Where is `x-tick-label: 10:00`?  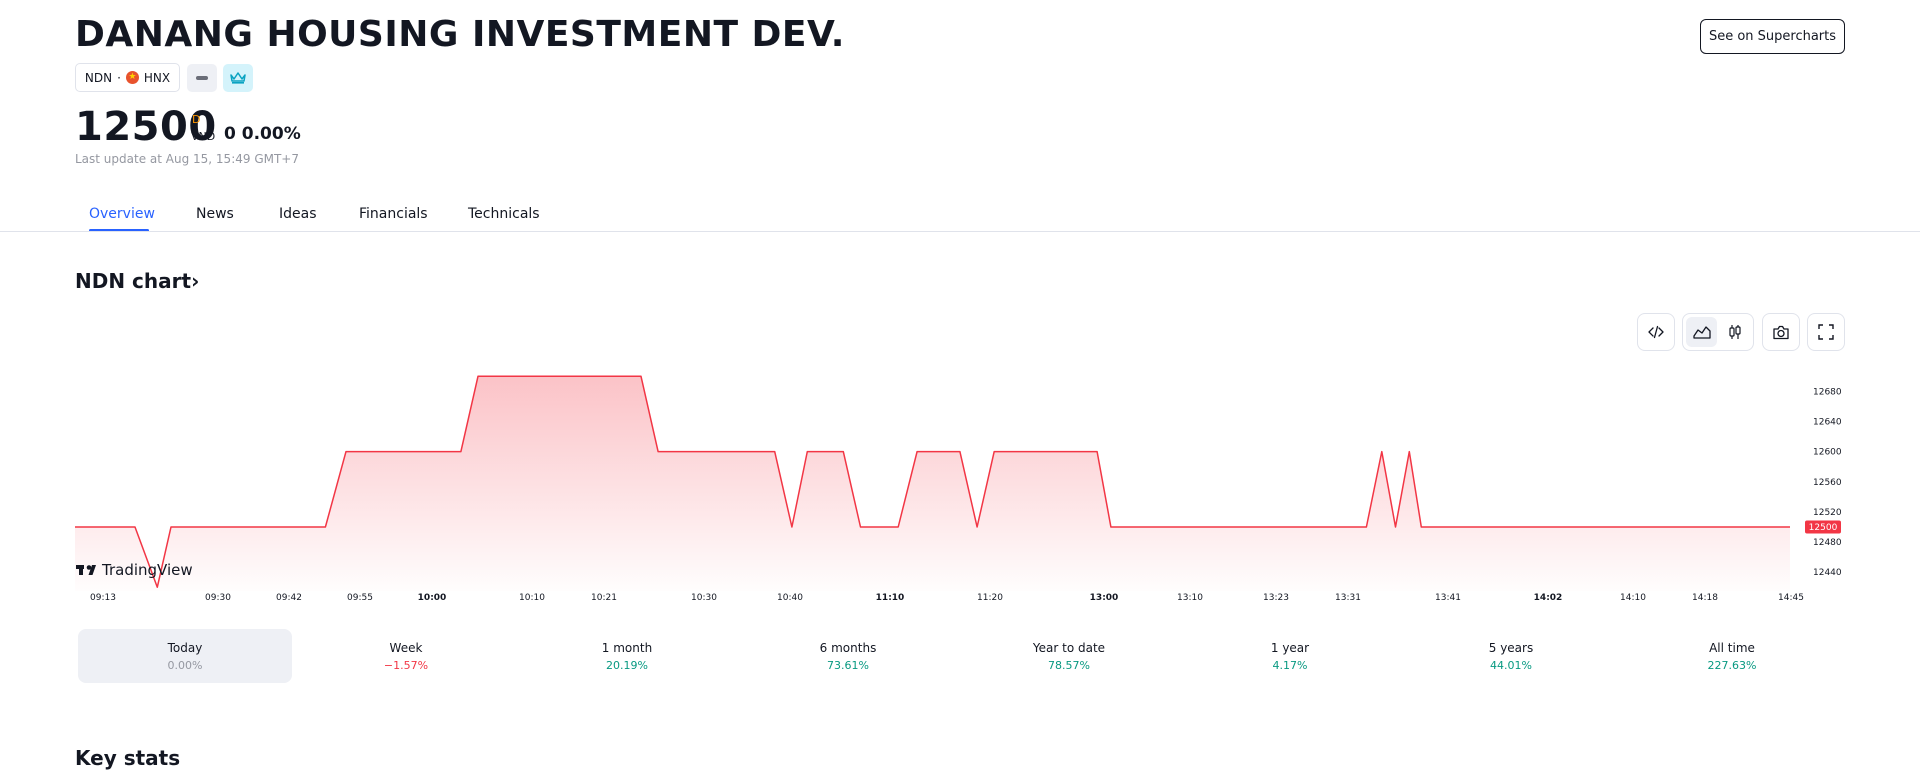
x-tick-label: 10:00 is located at coordinates (432, 598).